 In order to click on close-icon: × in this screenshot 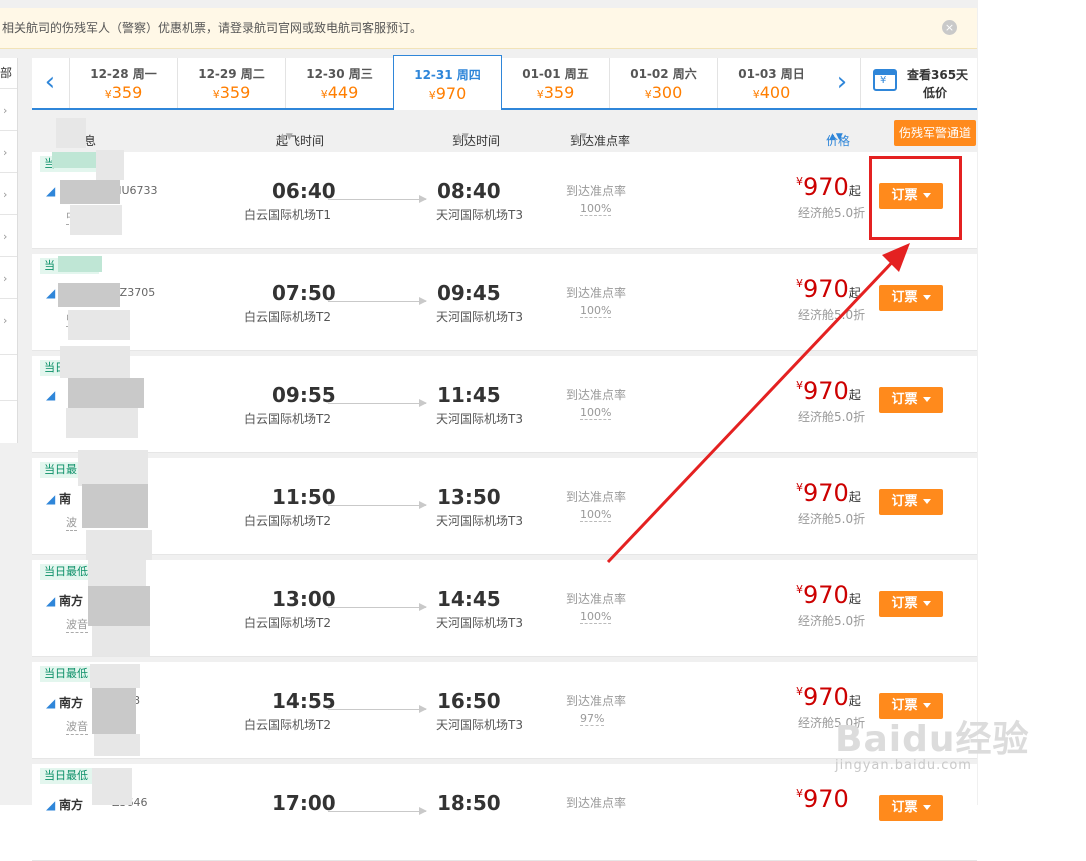, I will do `click(949, 27)`.